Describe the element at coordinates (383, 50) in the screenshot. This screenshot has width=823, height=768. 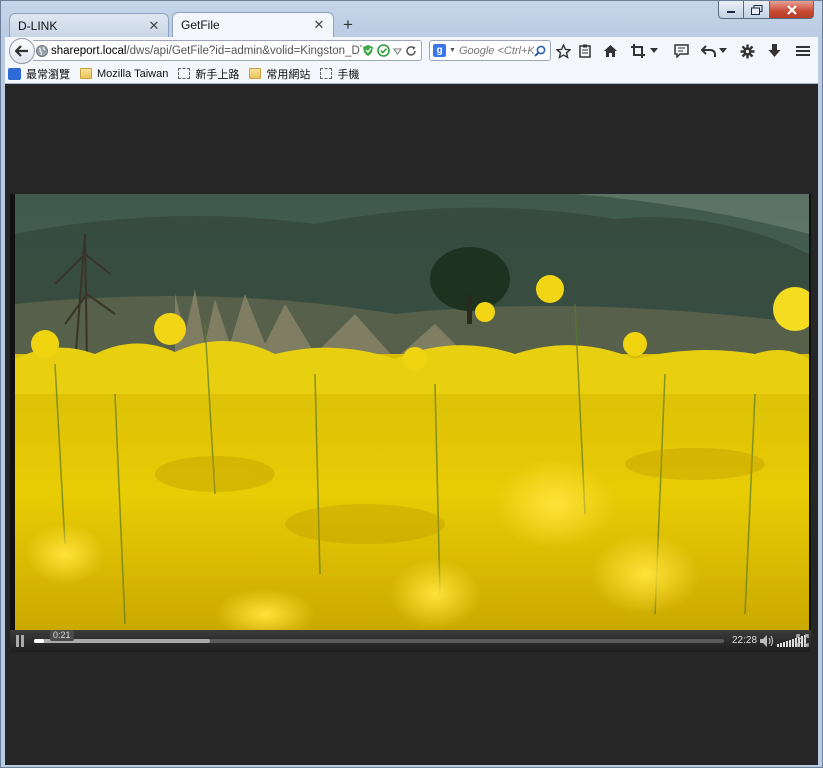
I see `check-circle-icon` at that location.